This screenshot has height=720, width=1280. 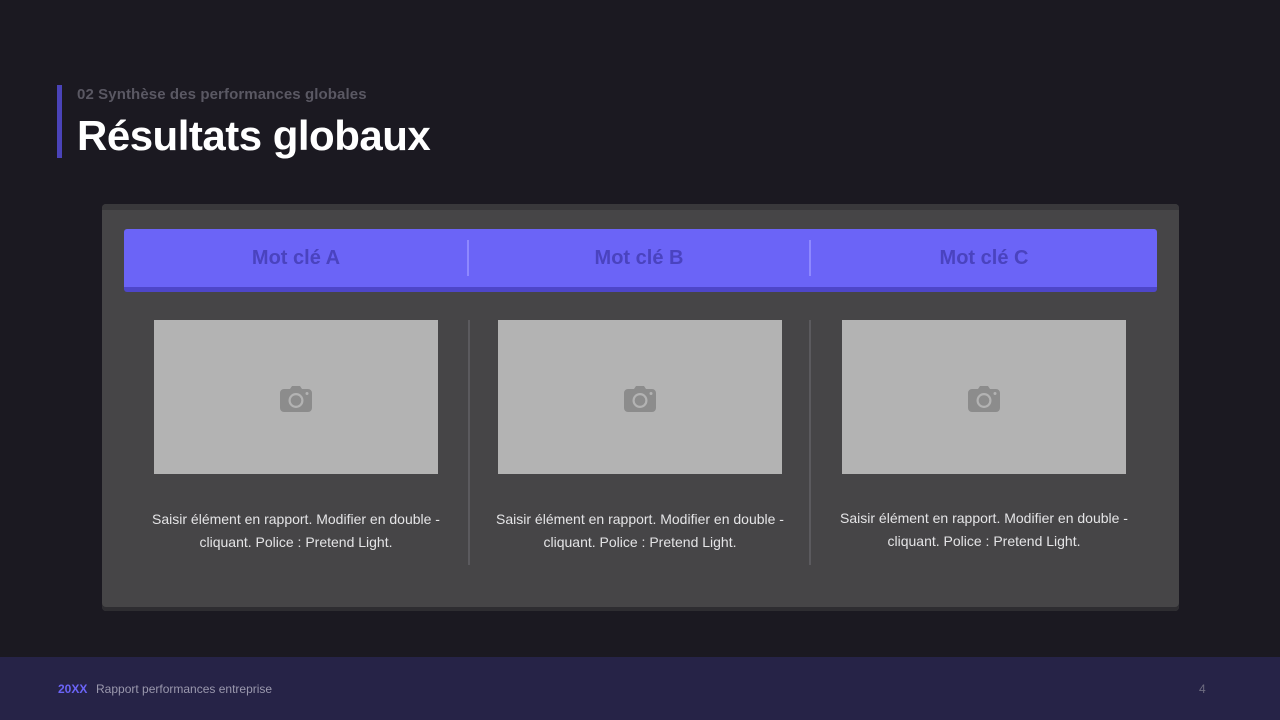 I want to click on title-accent-bar, so click(x=59, y=121).